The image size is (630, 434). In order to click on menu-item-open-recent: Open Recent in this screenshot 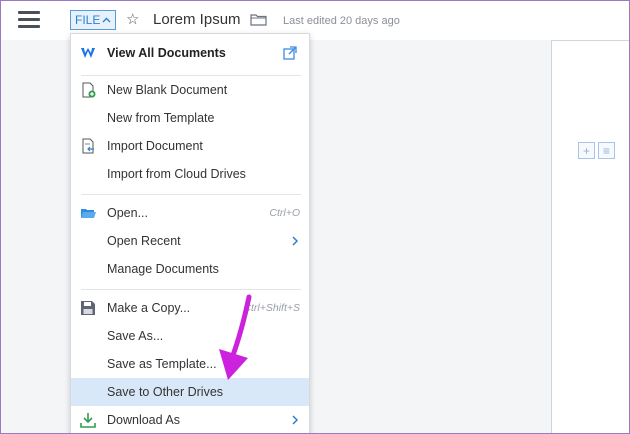, I will do `click(190, 241)`.